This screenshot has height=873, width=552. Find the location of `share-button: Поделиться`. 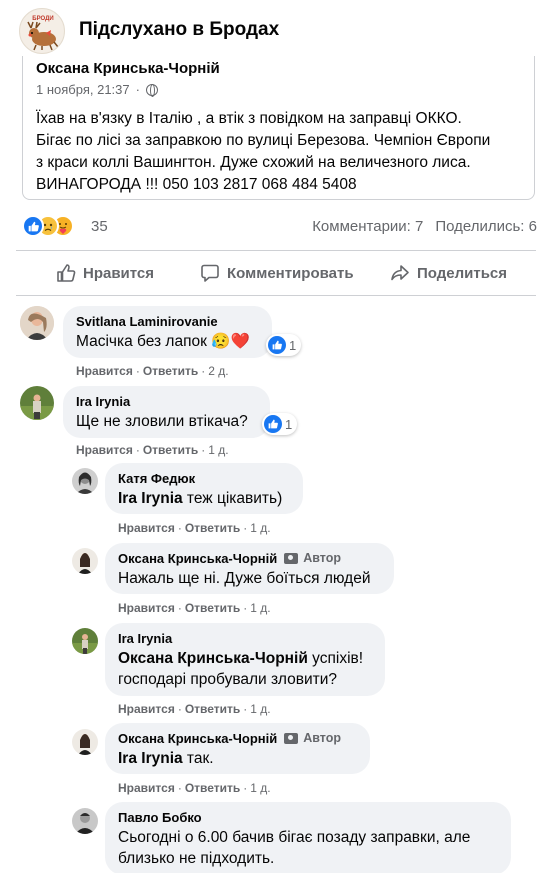

share-button: Поделиться is located at coordinates (448, 273).